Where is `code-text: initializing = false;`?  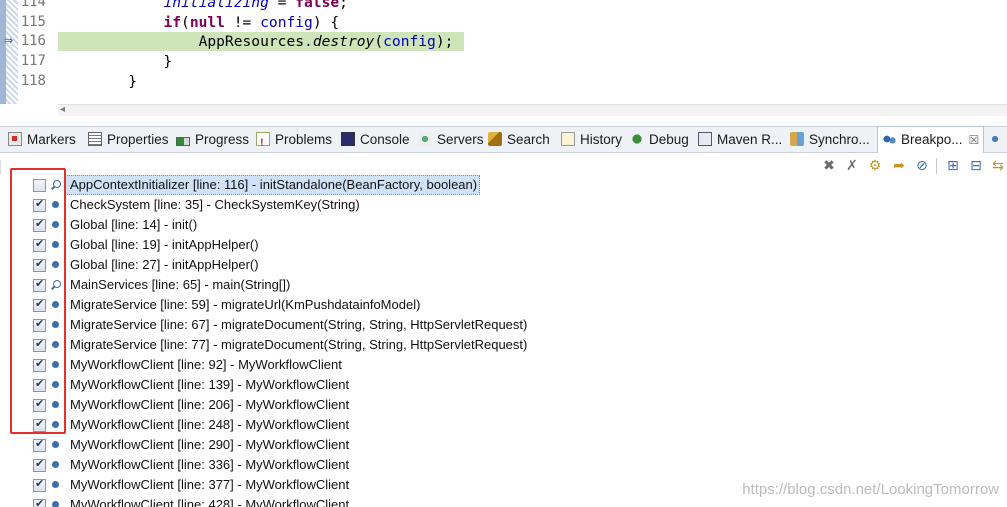 code-text: initializing = false; is located at coordinates (203, 6).